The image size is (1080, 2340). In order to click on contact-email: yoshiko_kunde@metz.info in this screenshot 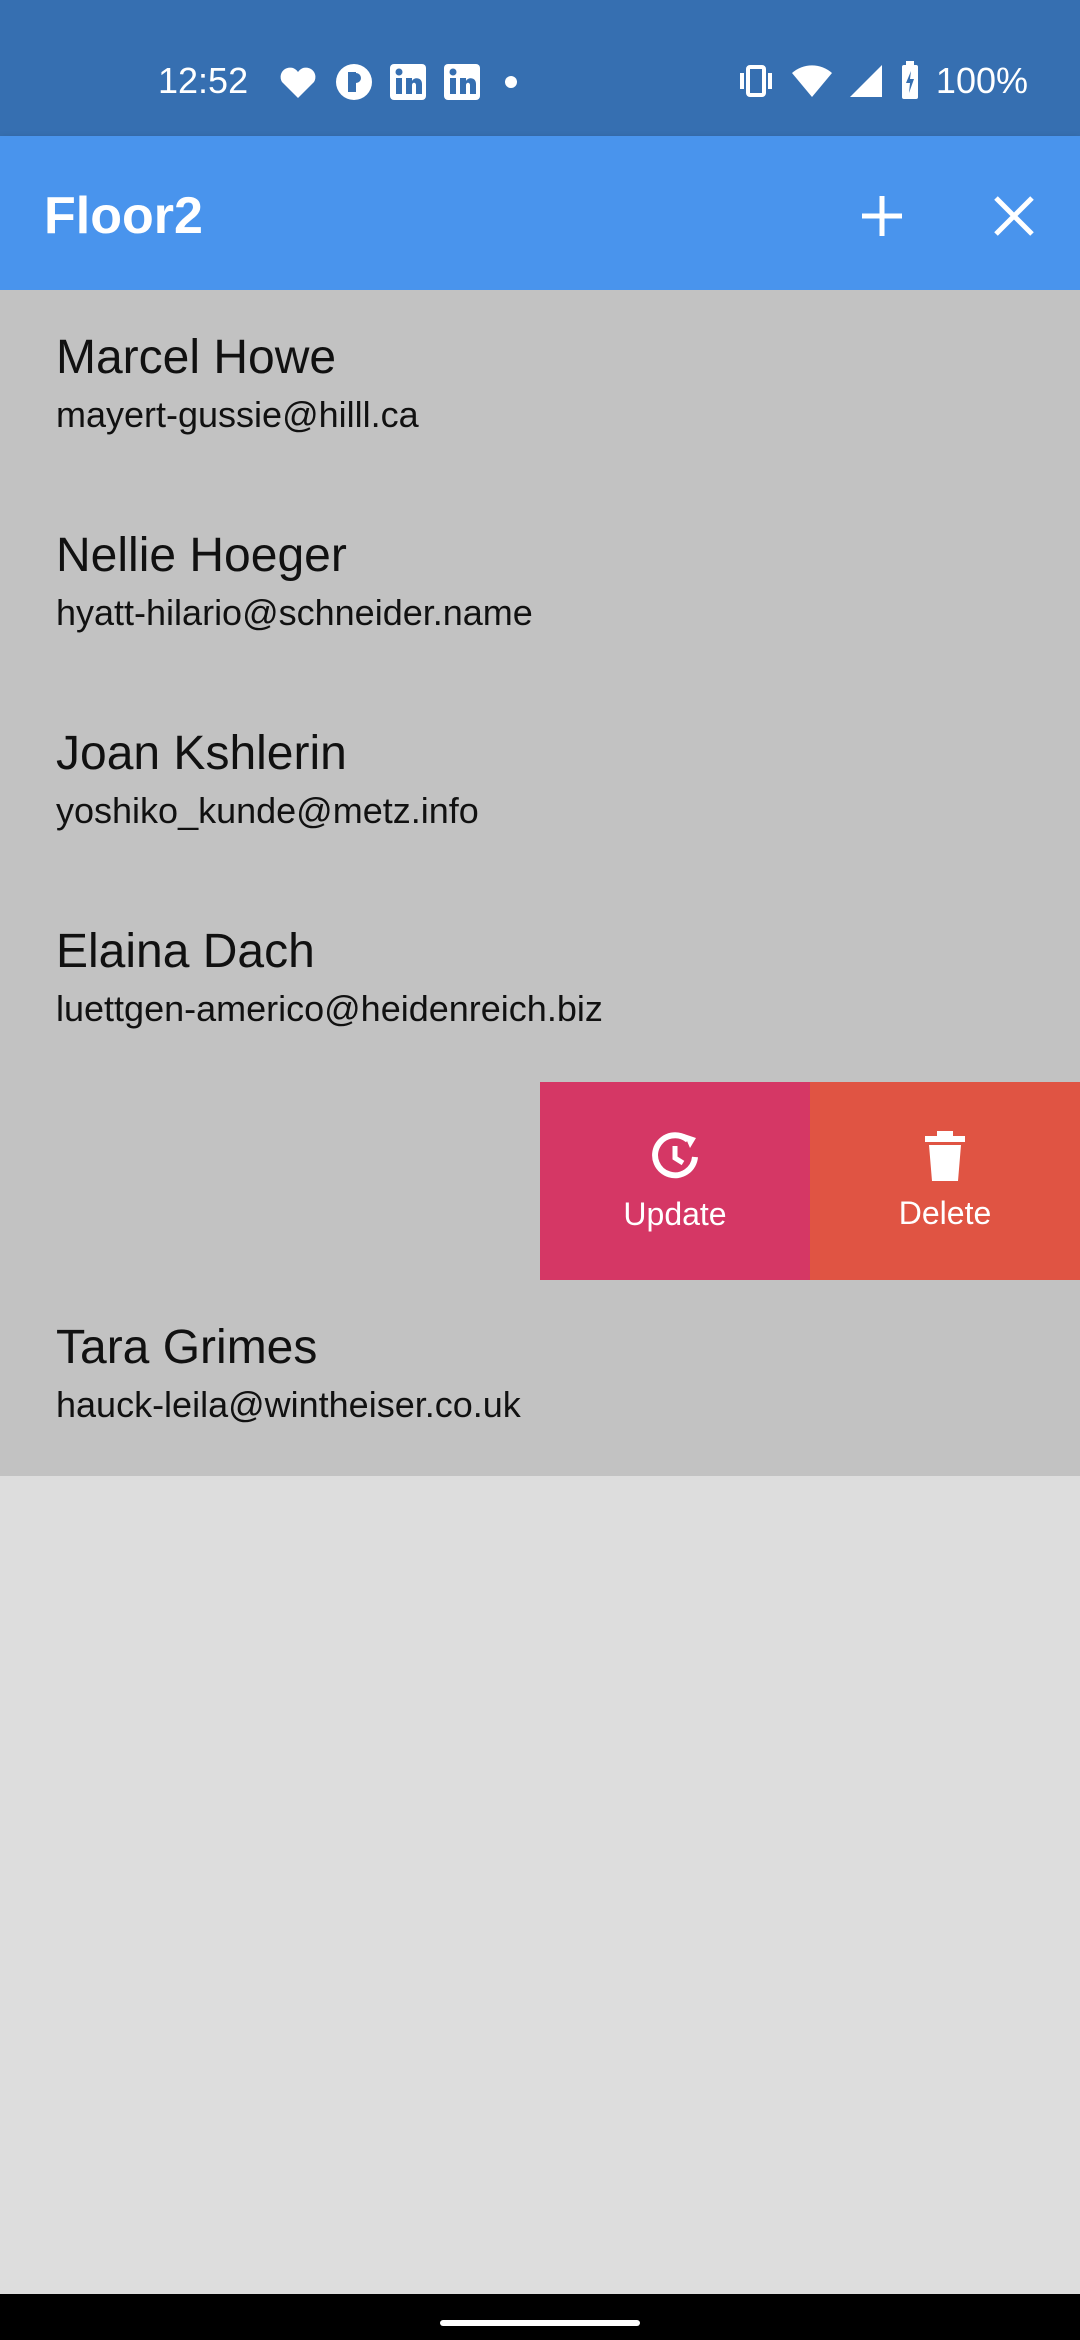, I will do `click(267, 810)`.